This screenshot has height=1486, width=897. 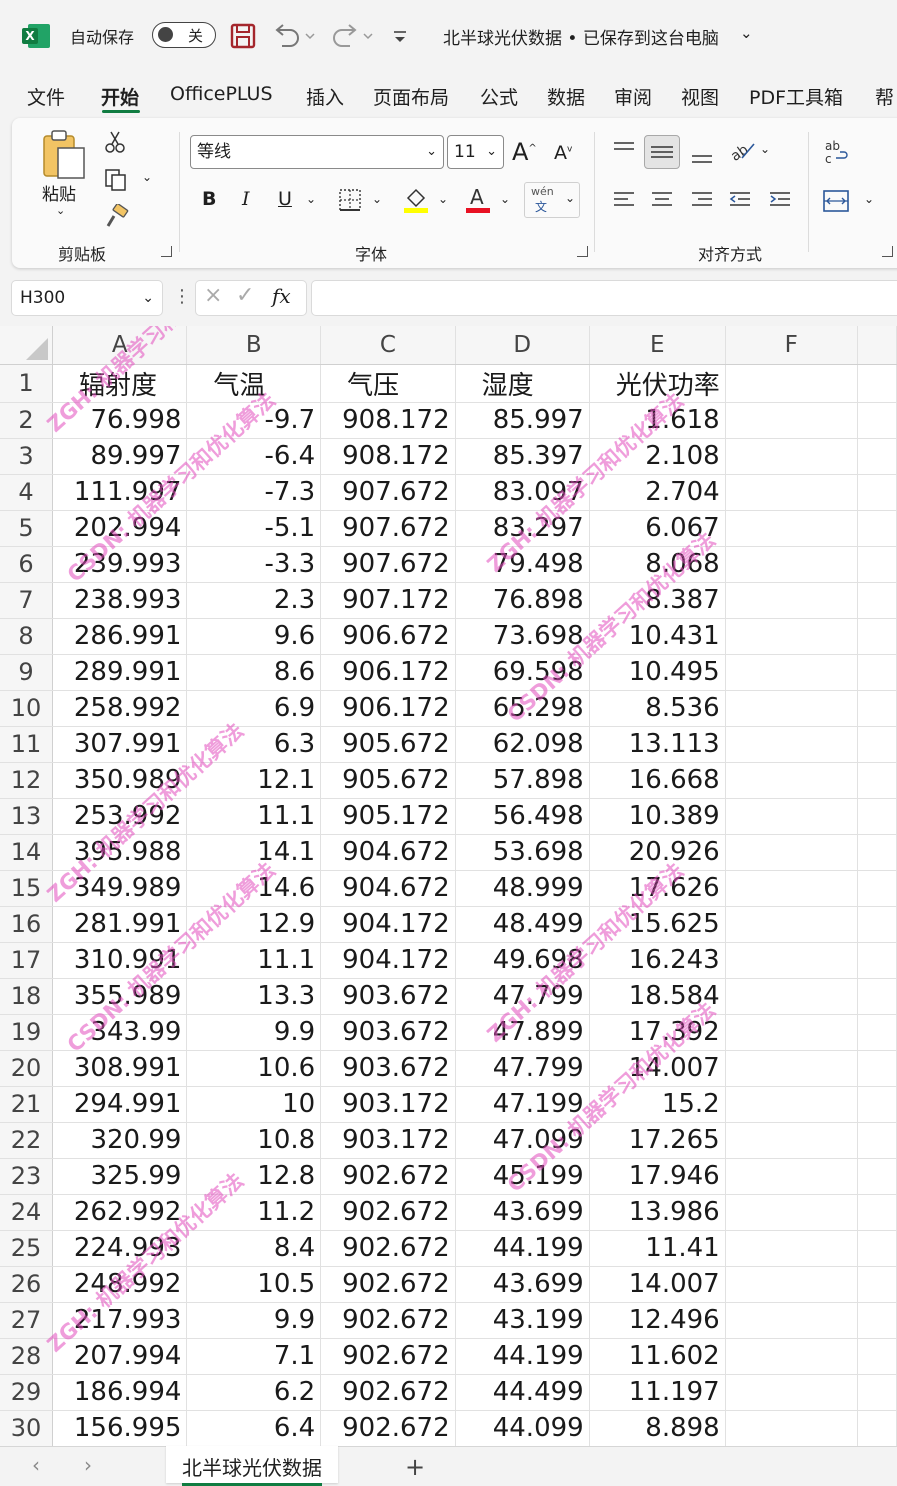 I want to click on cell-c6: 907.672, so click(x=388, y=564).